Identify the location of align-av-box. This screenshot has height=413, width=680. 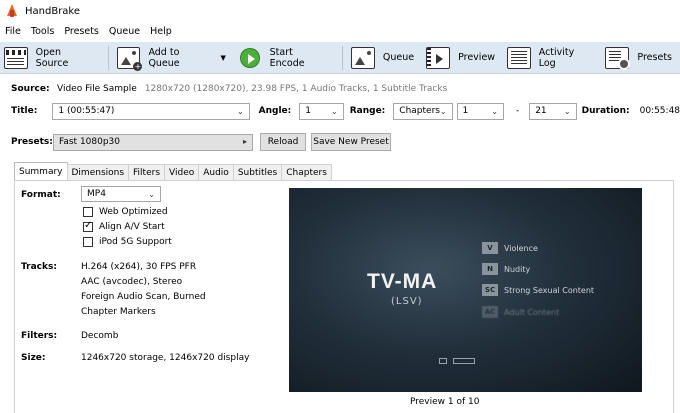
(88, 226).